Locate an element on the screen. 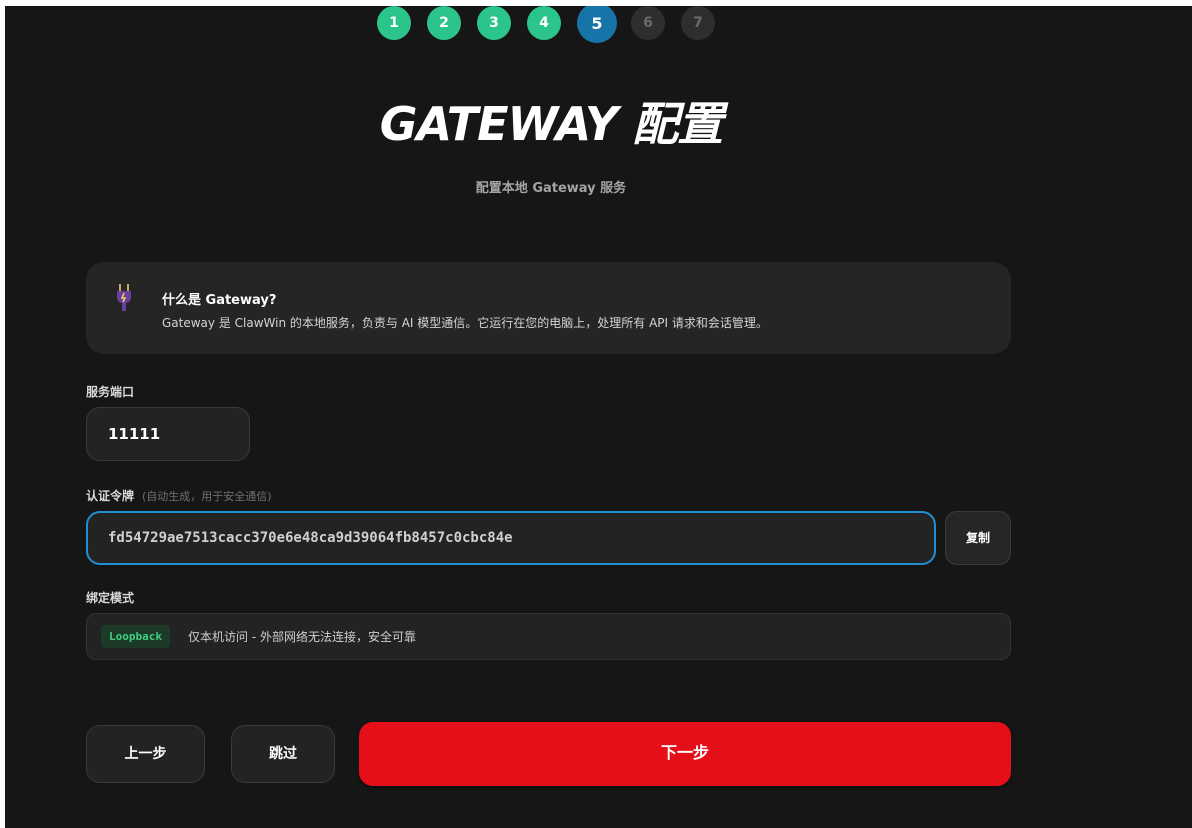  step-1: 1 is located at coordinates (394, 23).